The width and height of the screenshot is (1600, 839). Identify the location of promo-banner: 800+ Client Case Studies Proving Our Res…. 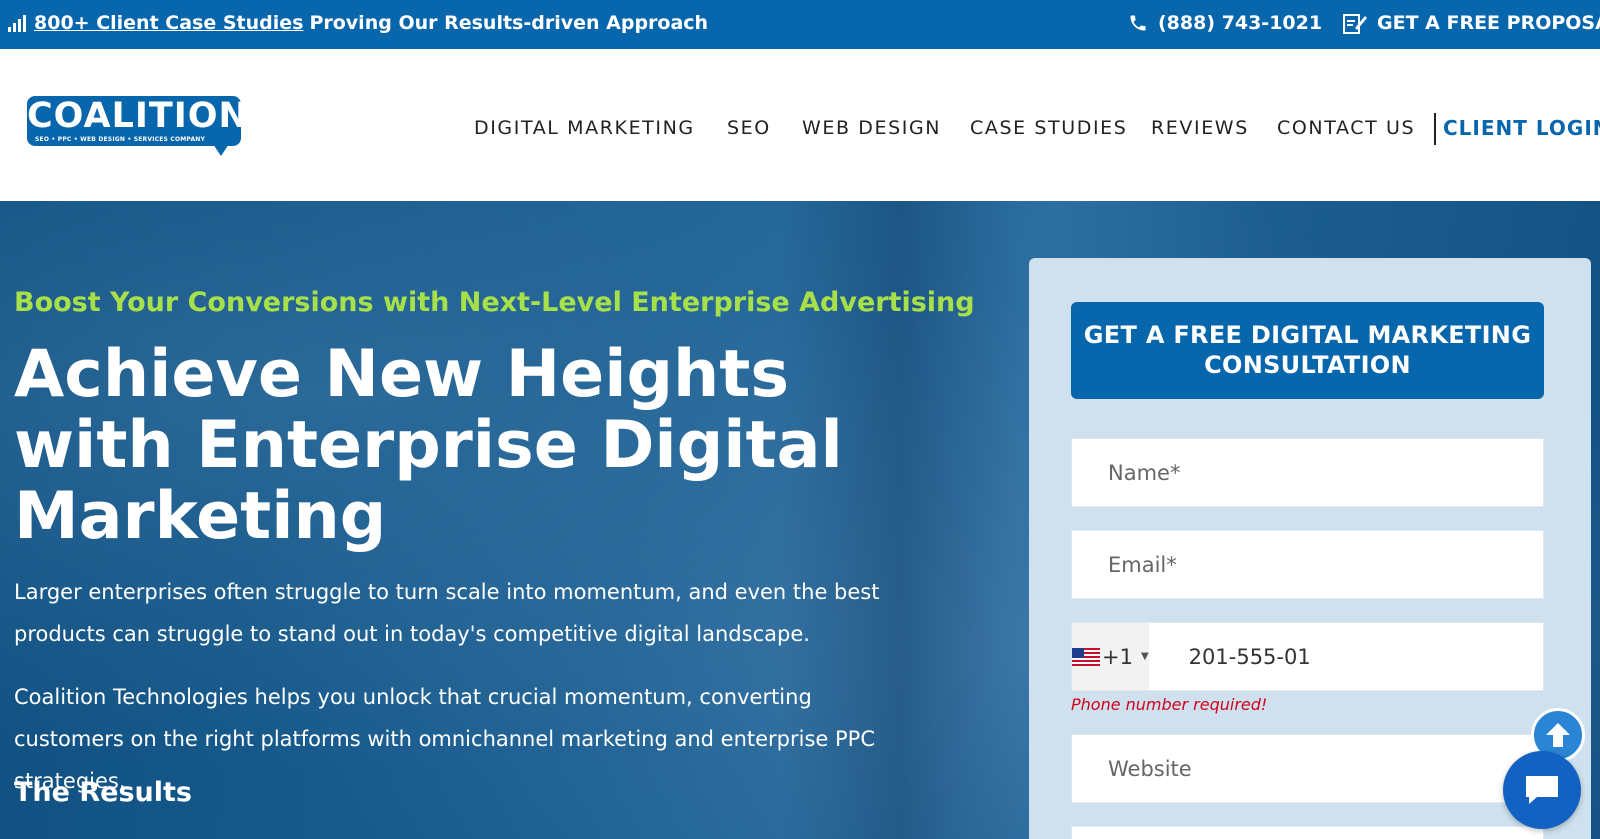
(358, 23).